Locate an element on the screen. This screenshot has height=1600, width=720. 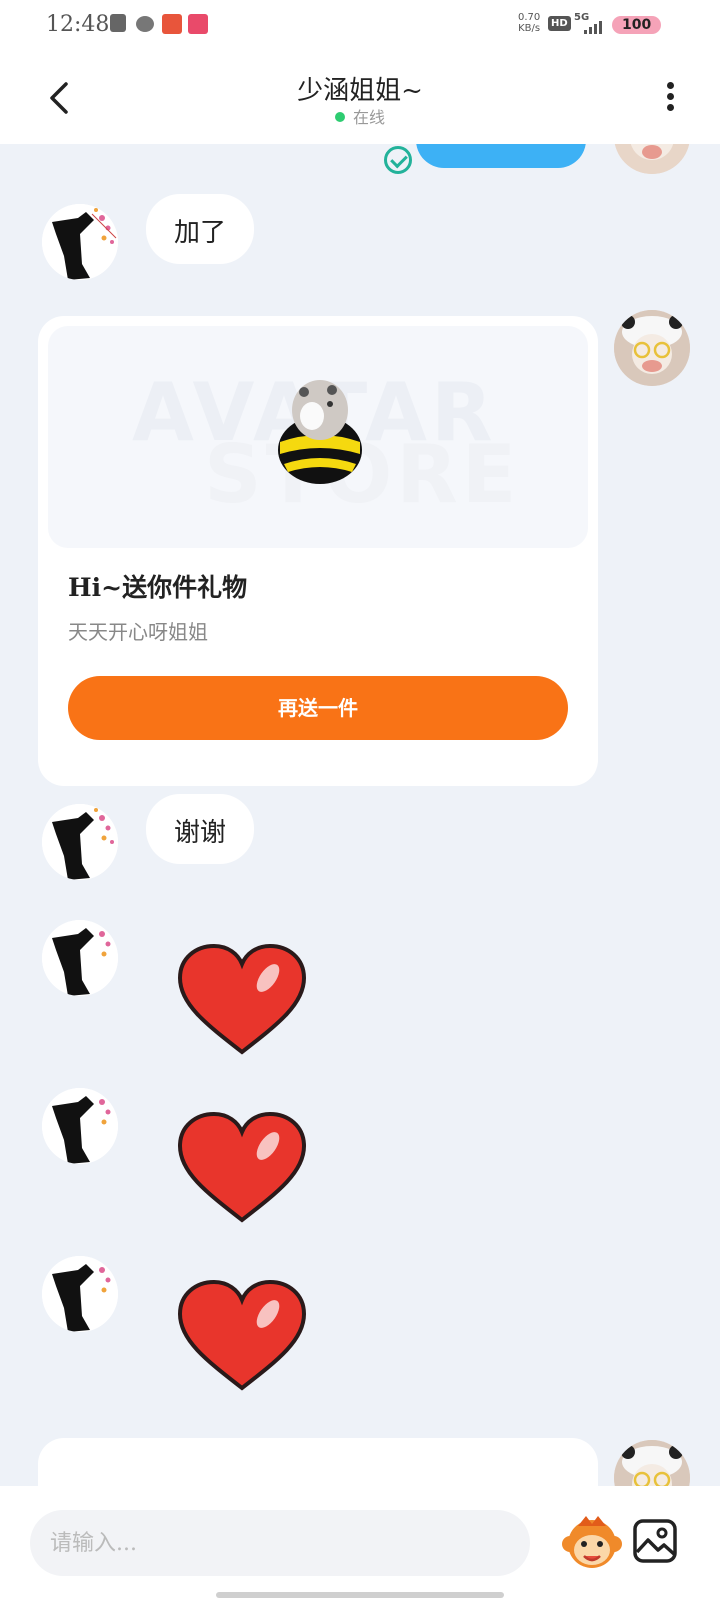
received-message-bubble: 谢谢 is located at coordinates (200, 829).